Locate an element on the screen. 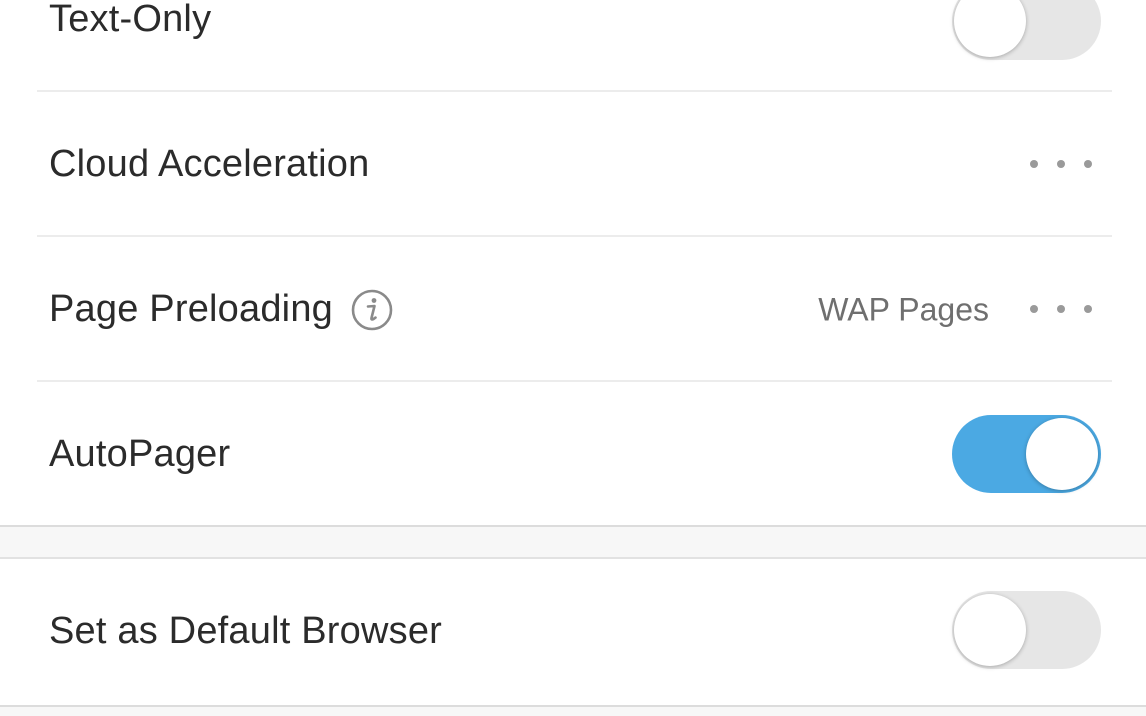  setting-row-text-only: Text-Only is located at coordinates (573, 46).